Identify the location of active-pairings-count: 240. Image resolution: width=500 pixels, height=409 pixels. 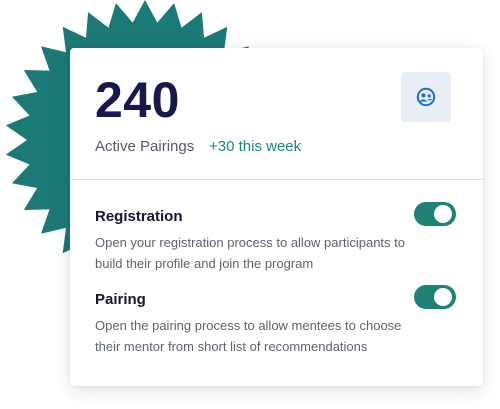
(137, 100).